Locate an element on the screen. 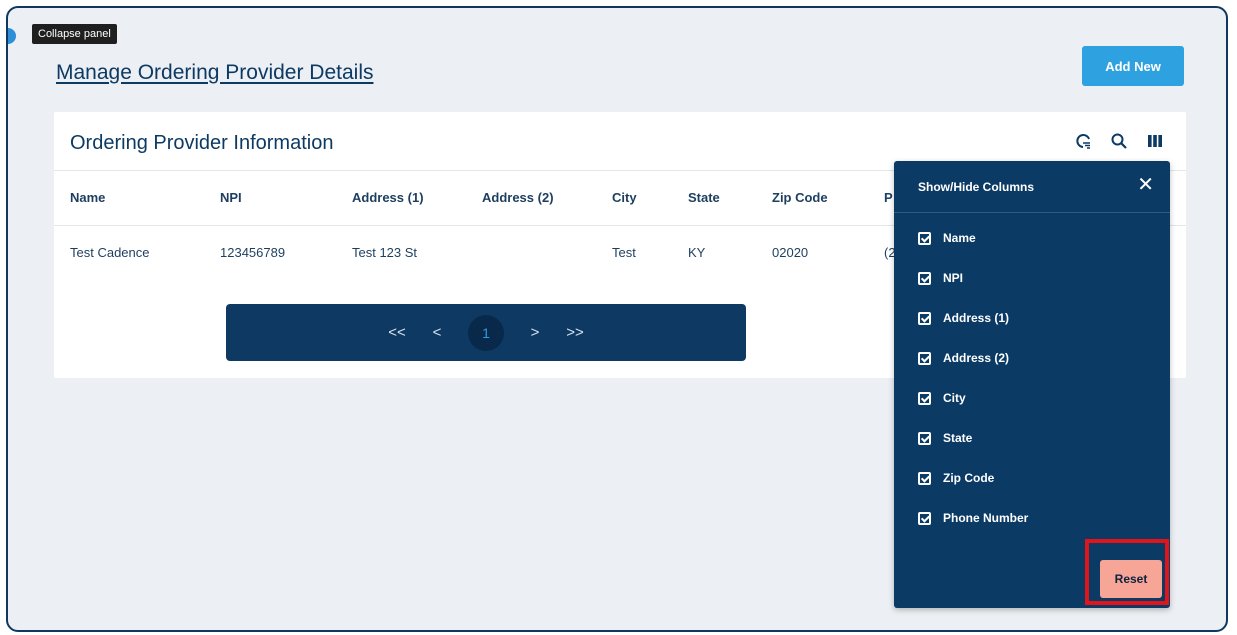 This screenshot has width=1237, height=635. add-new-button: Add New is located at coordinates (1133, 66).